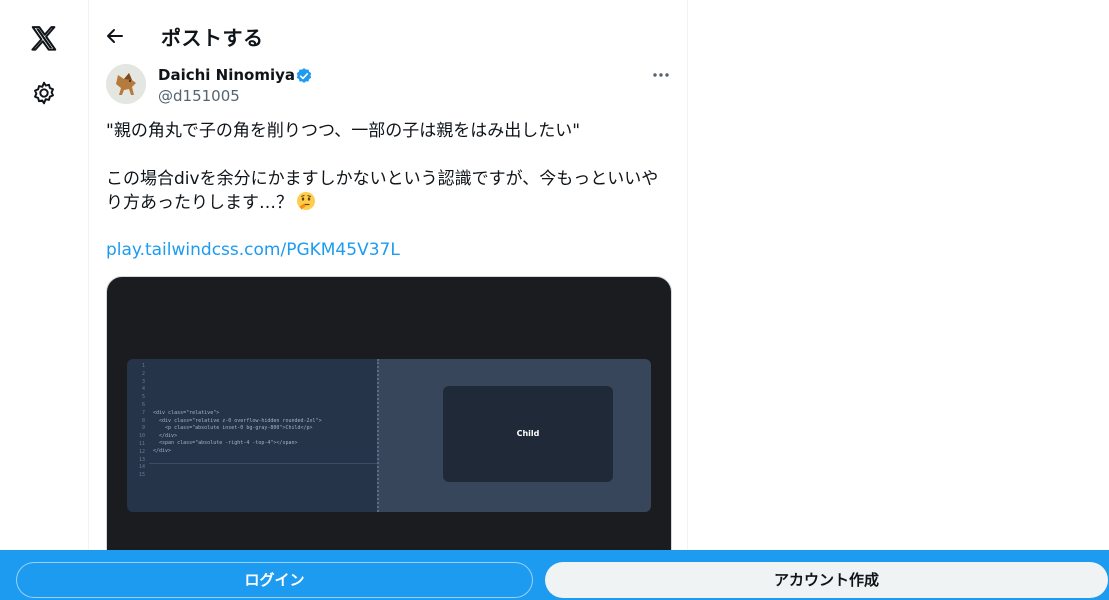 This screenshot has height=600, width=1109. Describe the element at coordinates (143, 389) in the screenshot. I see `line-number: 4` at that location.